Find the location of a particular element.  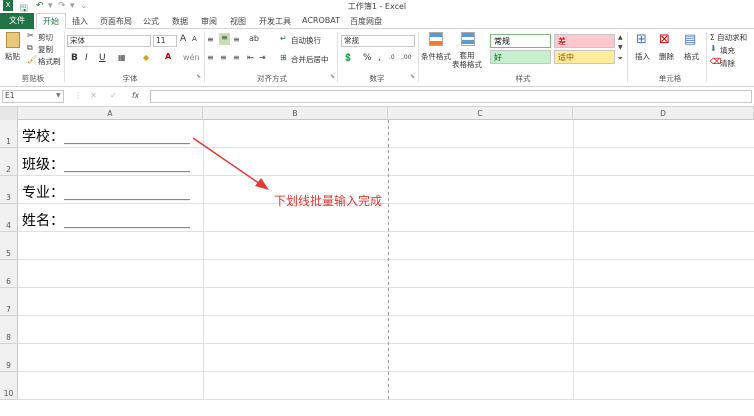

styles-group-label: 样式 is located at coordinates (523, 78).